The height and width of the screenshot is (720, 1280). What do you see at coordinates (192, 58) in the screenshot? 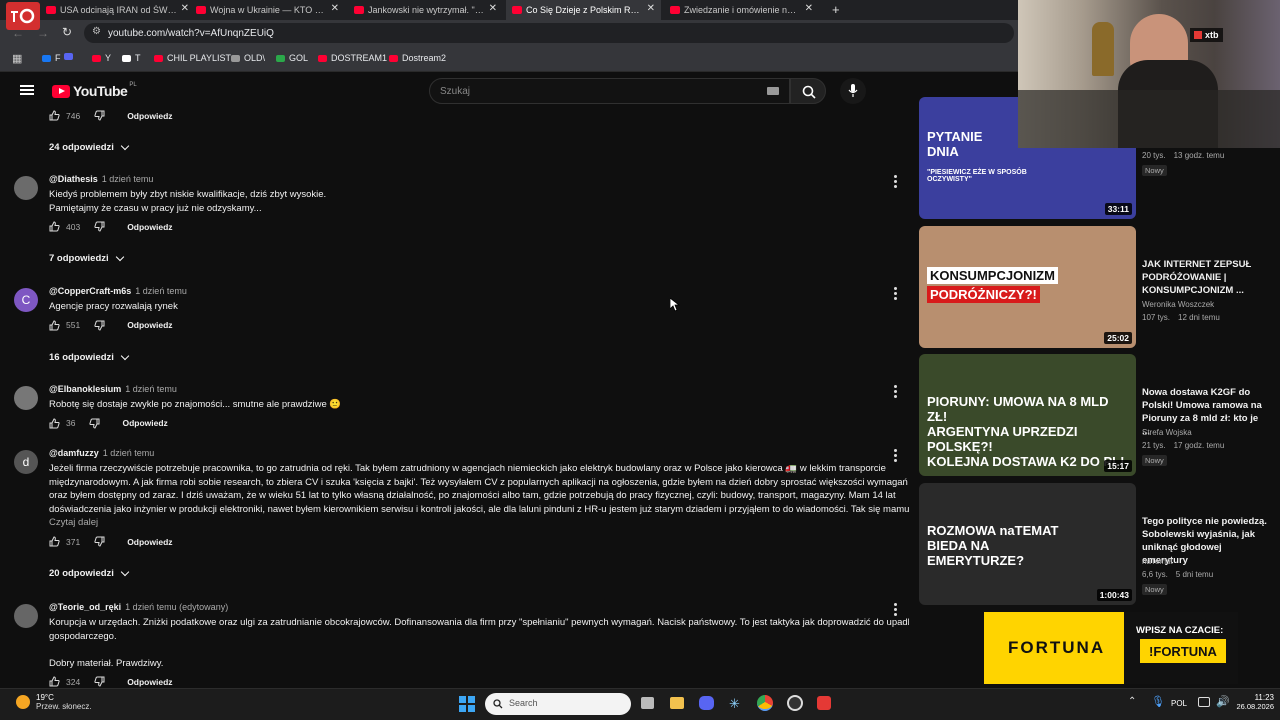
I see `bookmark-item: CHIL PLAYLIST` at bounding box center [192, 58].